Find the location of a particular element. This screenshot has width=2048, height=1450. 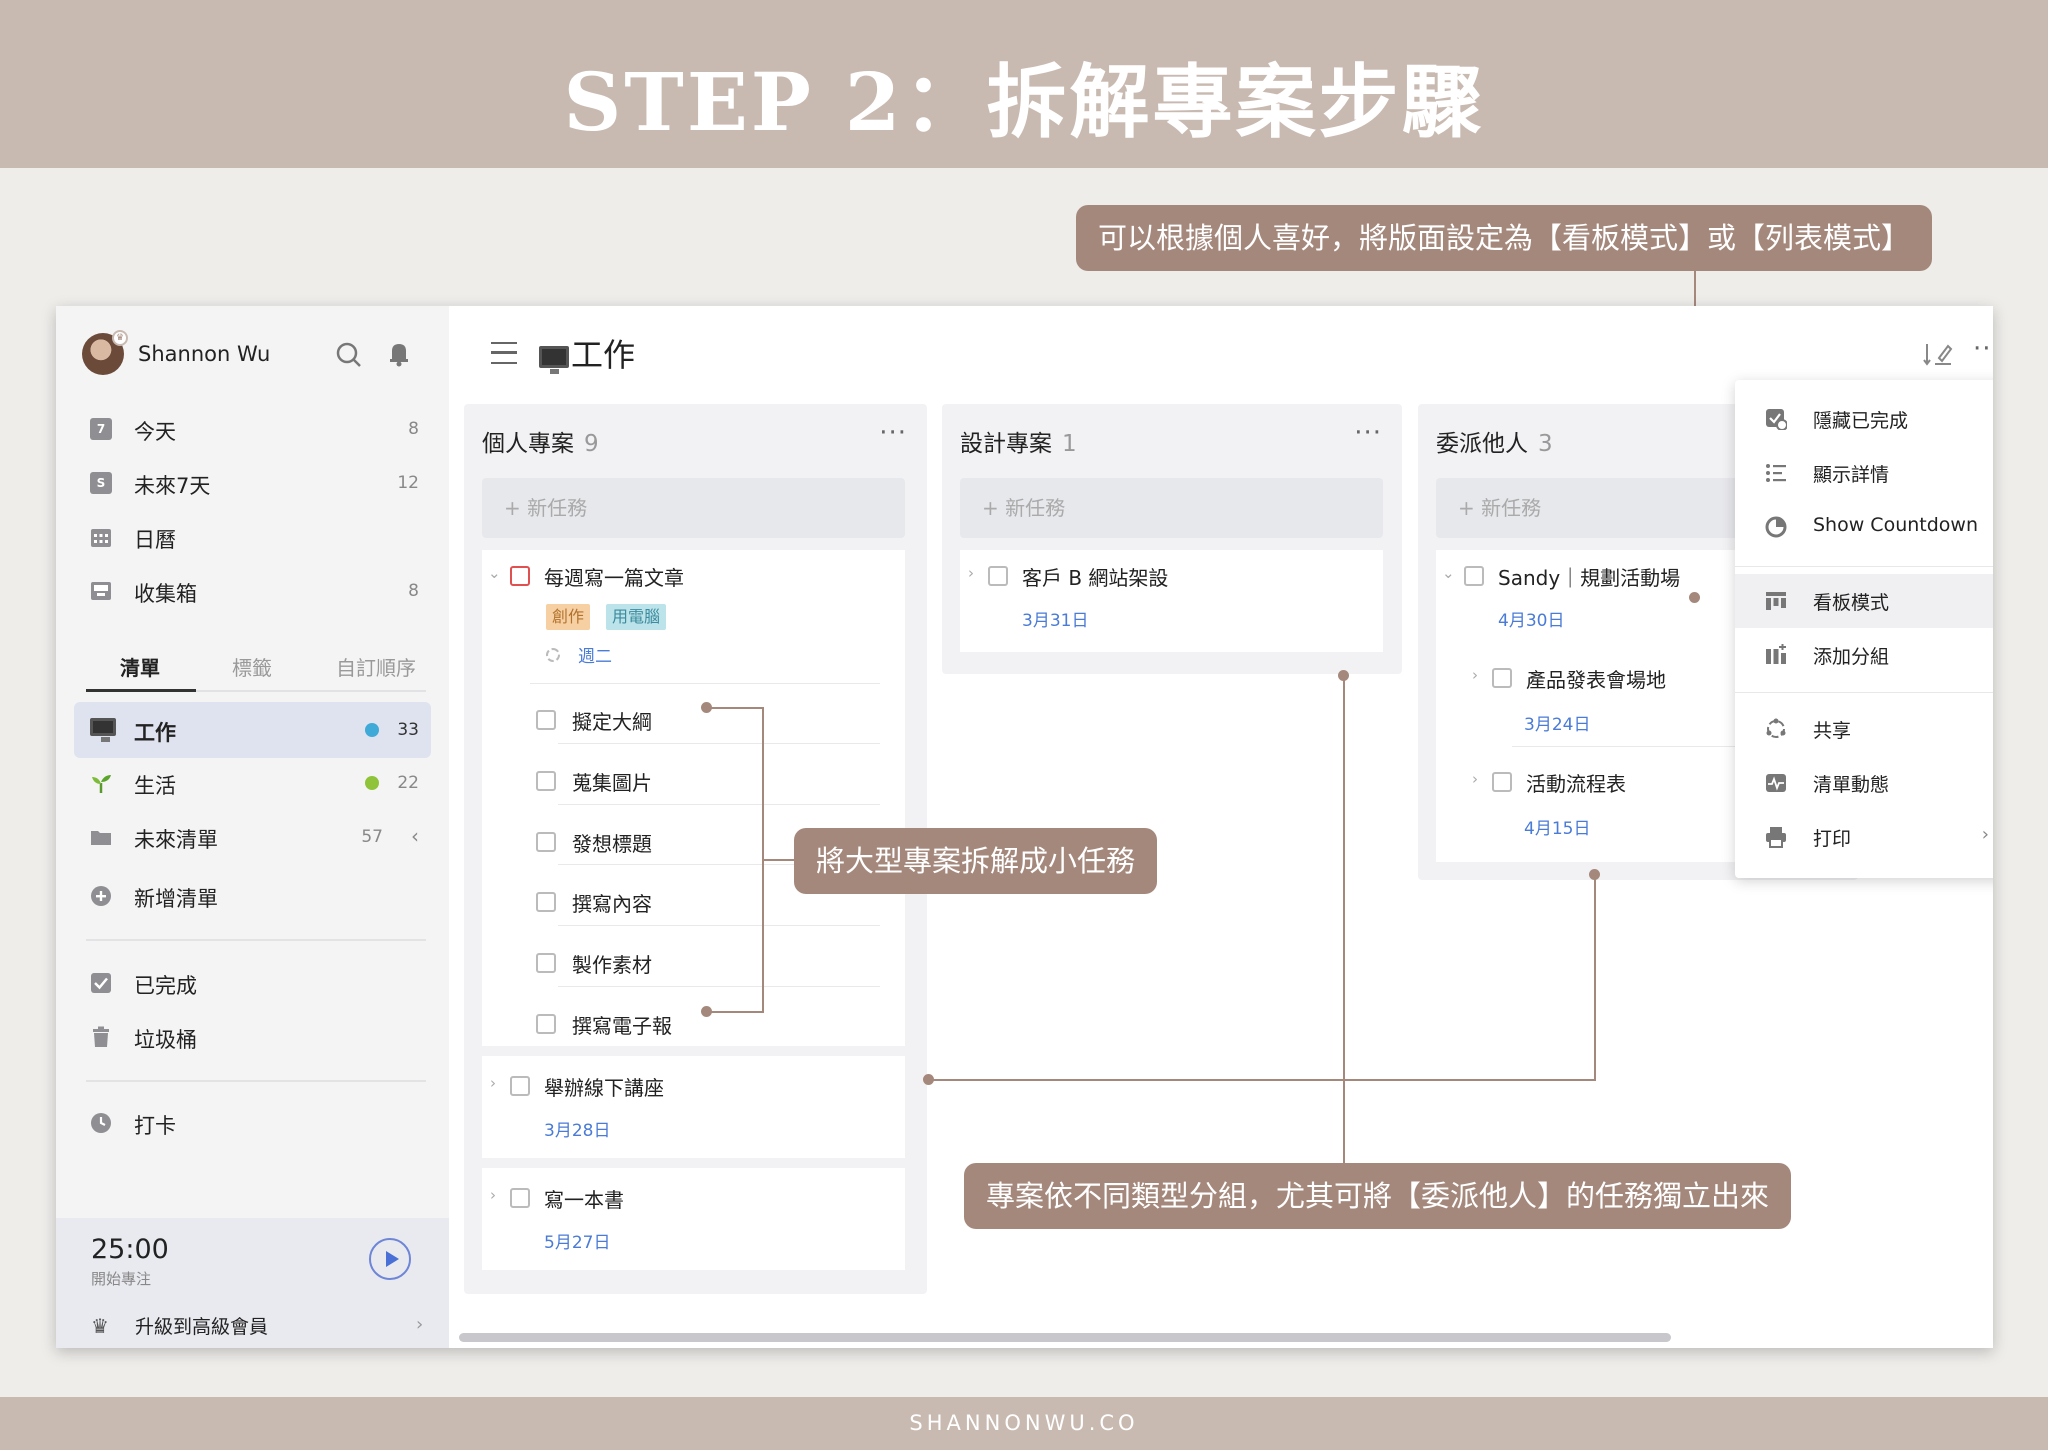

task-card: › 舉辦線下講座 3月28日 is located at coordinates (693, 1107).